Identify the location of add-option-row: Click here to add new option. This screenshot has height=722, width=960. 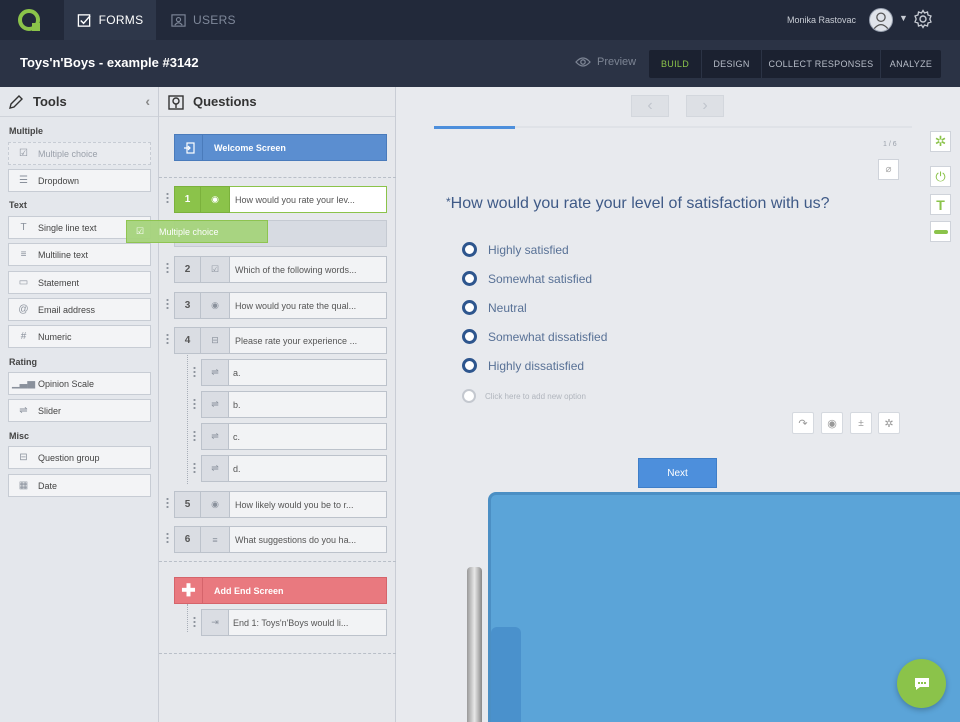
(524, 396).